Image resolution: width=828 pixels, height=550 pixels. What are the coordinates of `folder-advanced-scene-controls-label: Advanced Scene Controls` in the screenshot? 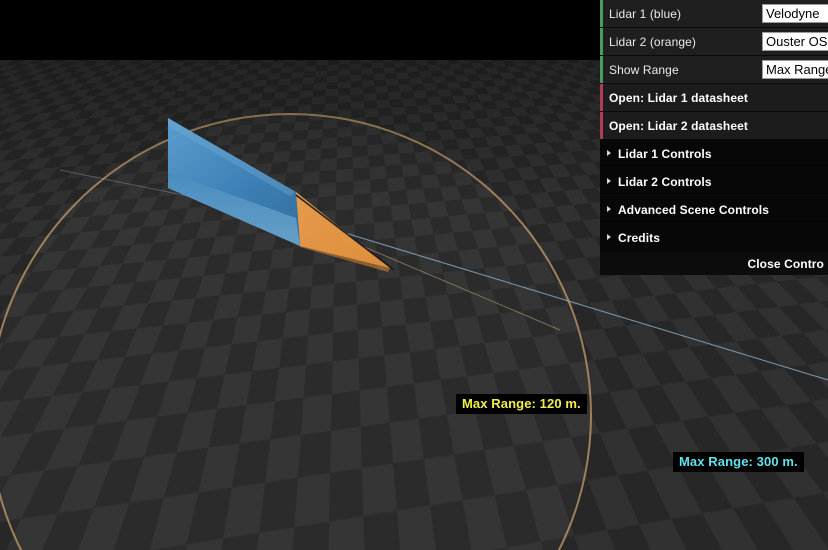 It's located at (694, 209).